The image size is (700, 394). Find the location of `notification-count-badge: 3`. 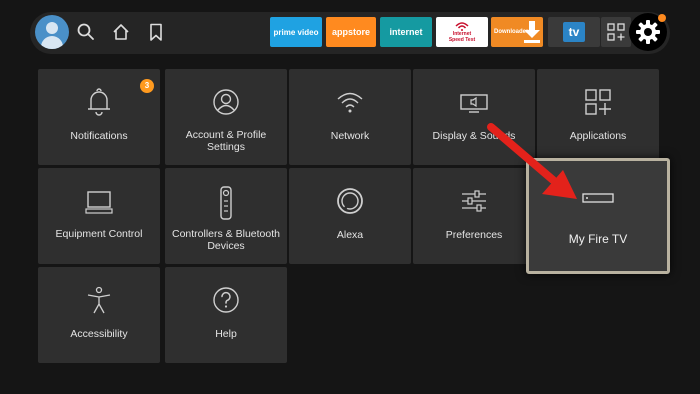

notification-count-badge: 3 is located at coordinates (147, 86).